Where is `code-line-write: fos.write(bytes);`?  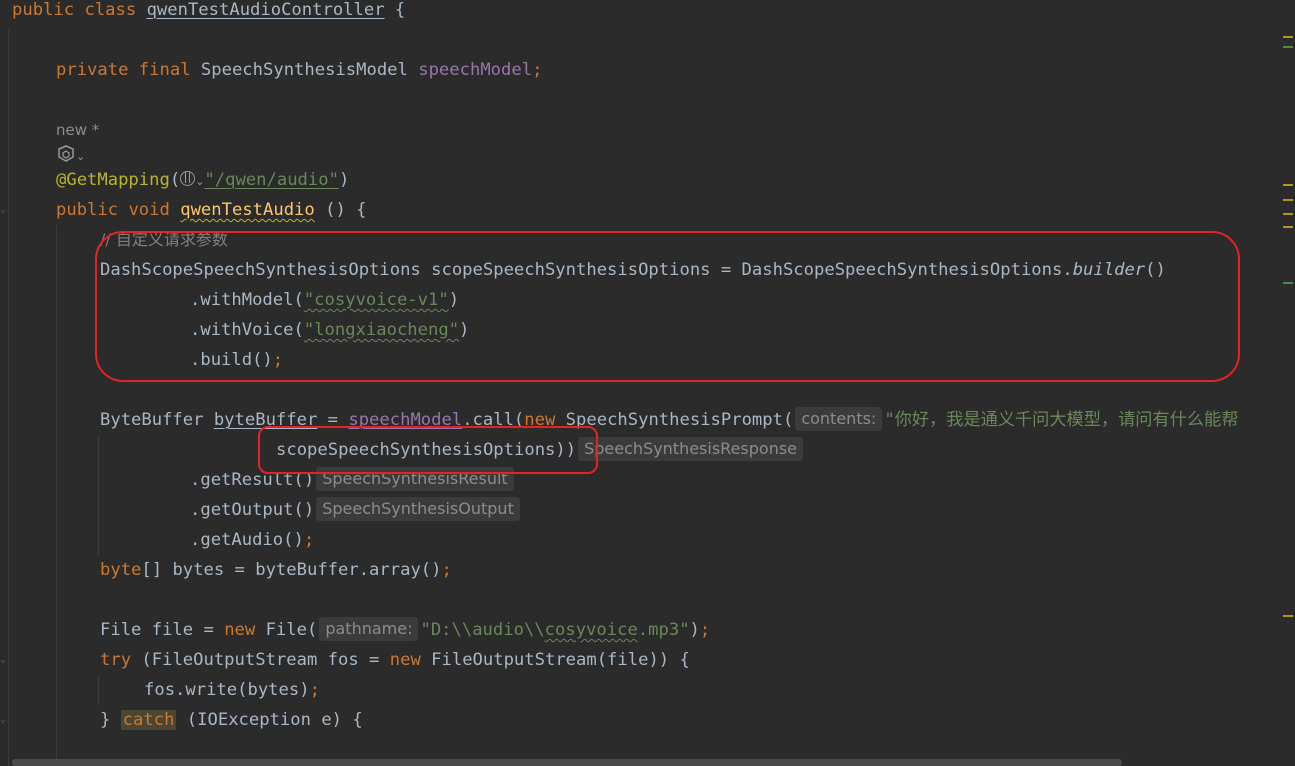 code-line-write: fos.write(bytes); is located at coordinates (232, 690).